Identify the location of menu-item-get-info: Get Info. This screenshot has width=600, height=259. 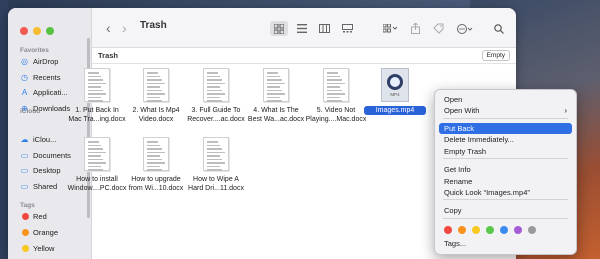
(505, 169).